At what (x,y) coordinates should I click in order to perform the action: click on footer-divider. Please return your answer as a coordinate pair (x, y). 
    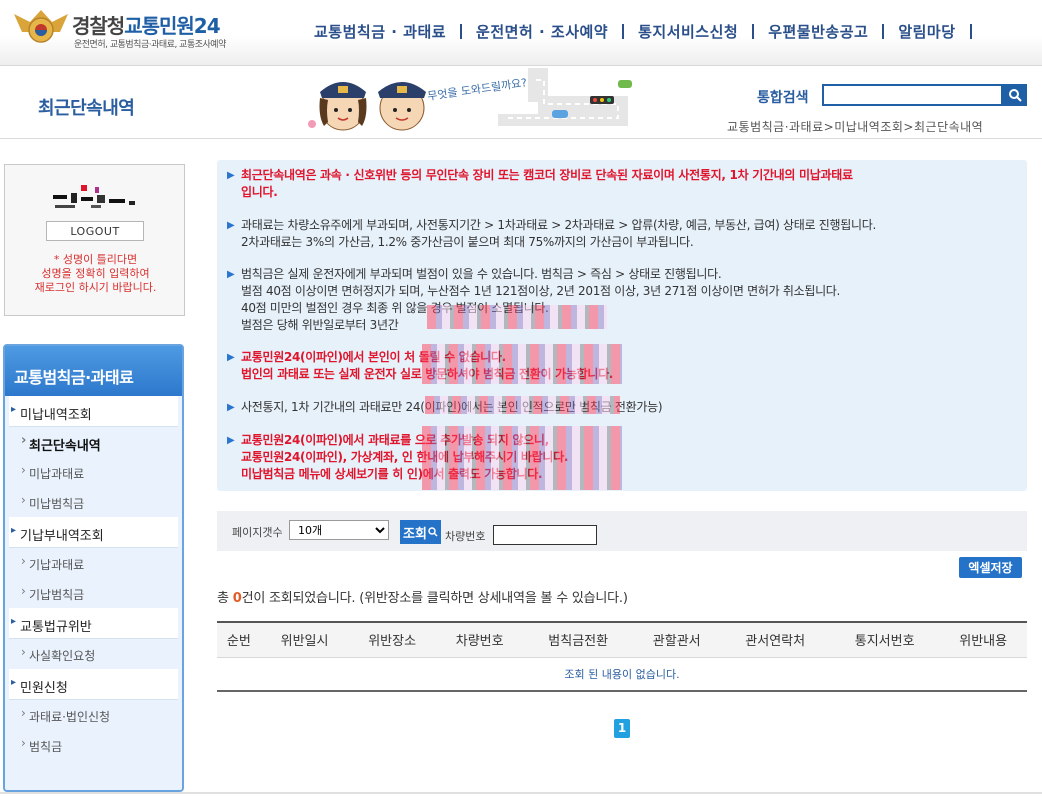
    Looking at the image, I should click on (521, 793).